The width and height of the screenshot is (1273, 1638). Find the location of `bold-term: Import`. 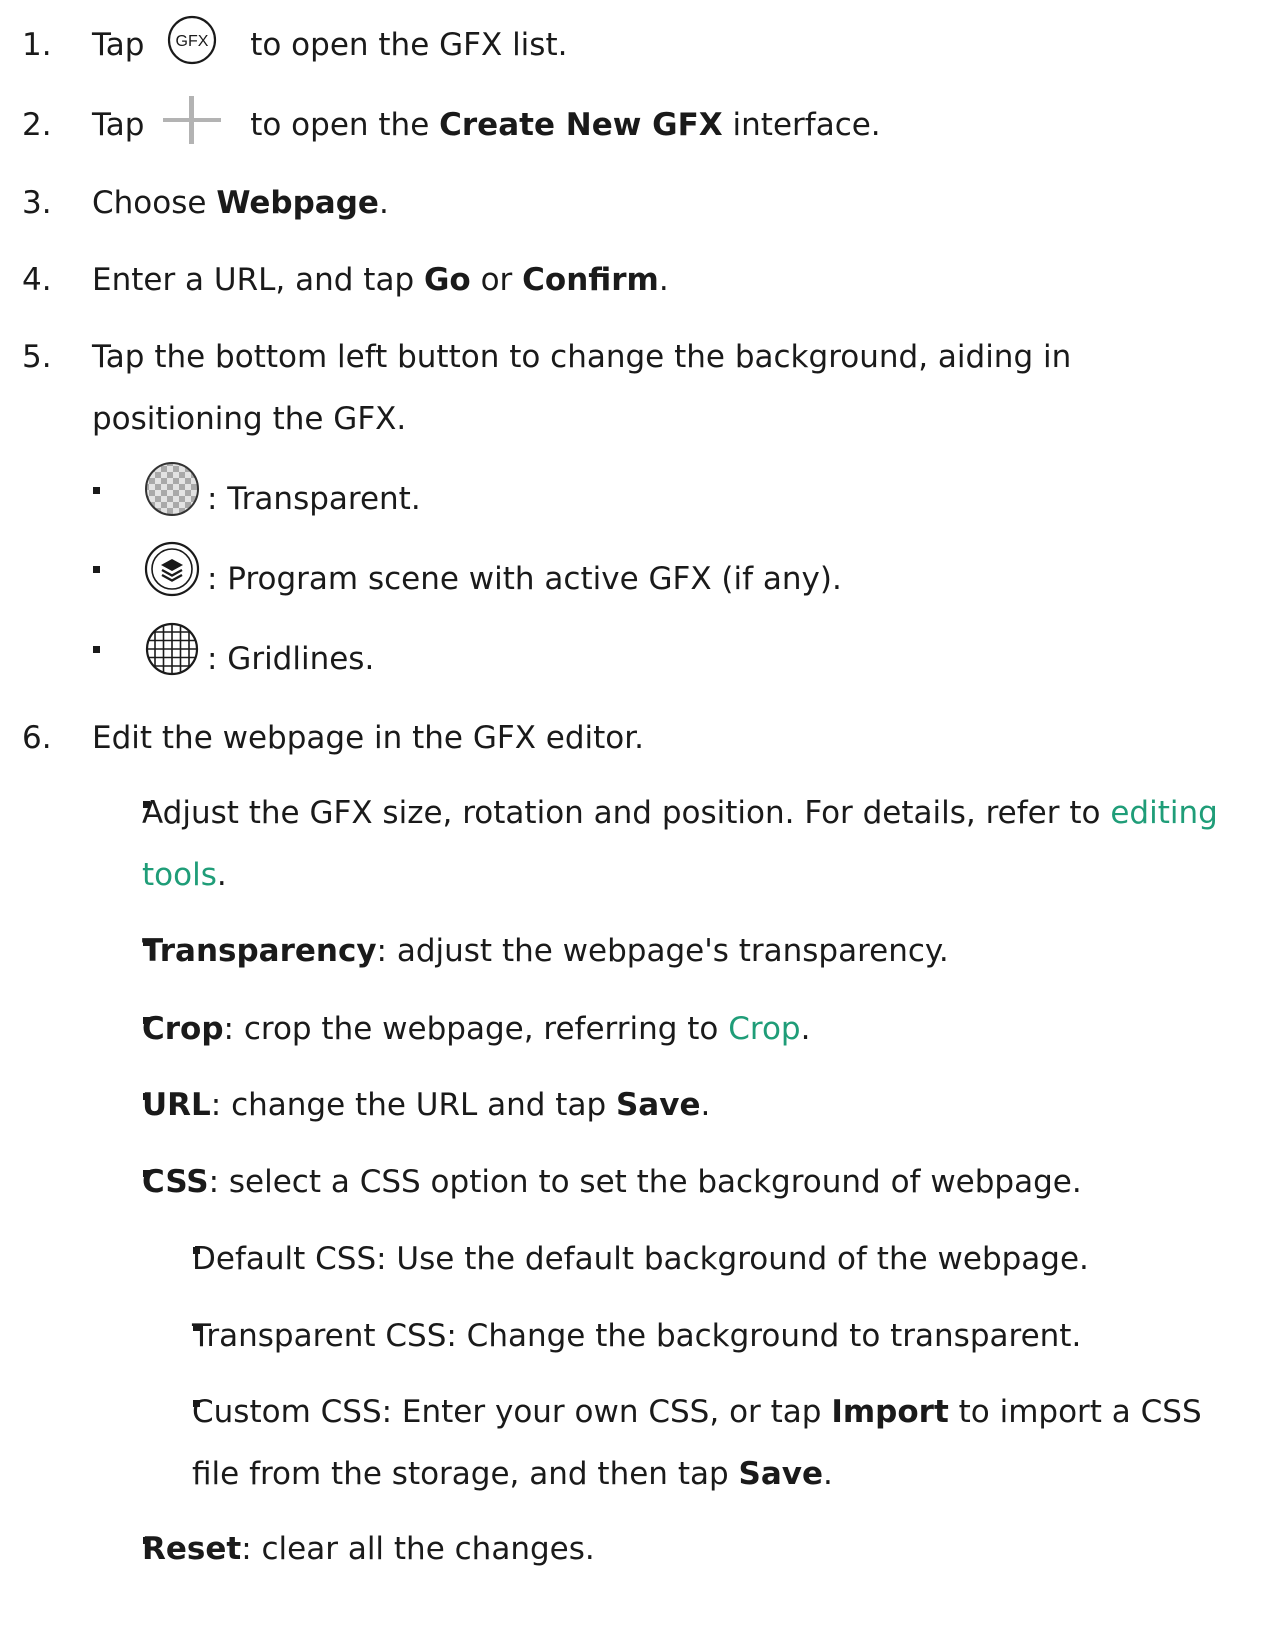

bold-term: Import is located at coordinates (890, 1412).